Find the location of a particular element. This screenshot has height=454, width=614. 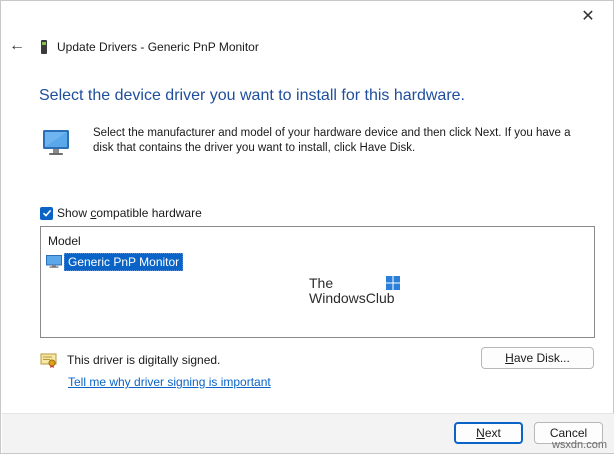

back-arrow-icon: ← is located at coordinates (17, 45).